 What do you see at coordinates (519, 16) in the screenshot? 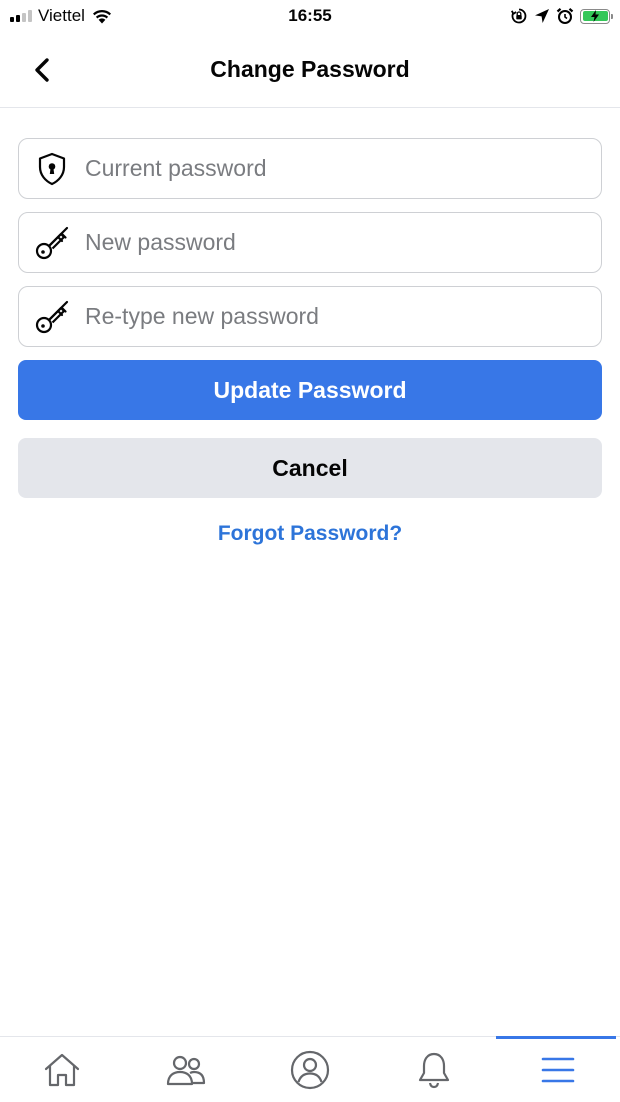
I see `orientation-lock-icon` at bounding box center [519, 16].